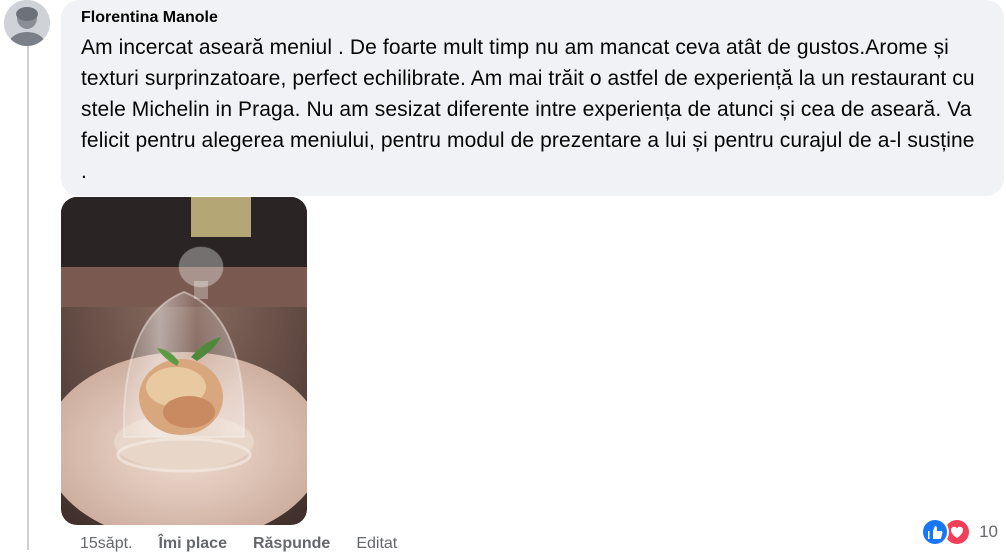 Image resolution: width=1006 pixels, height=553 pixels. I want to click on reaction-summary: 10, so click(959, 532).